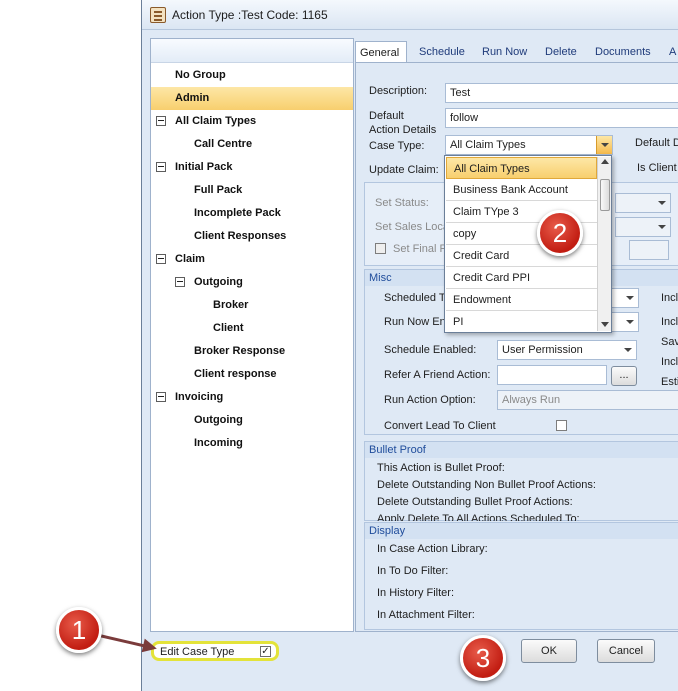 The image size is (678, 691). I want to click on tree-item-outgoing: Outgoing, so click(252, 282).